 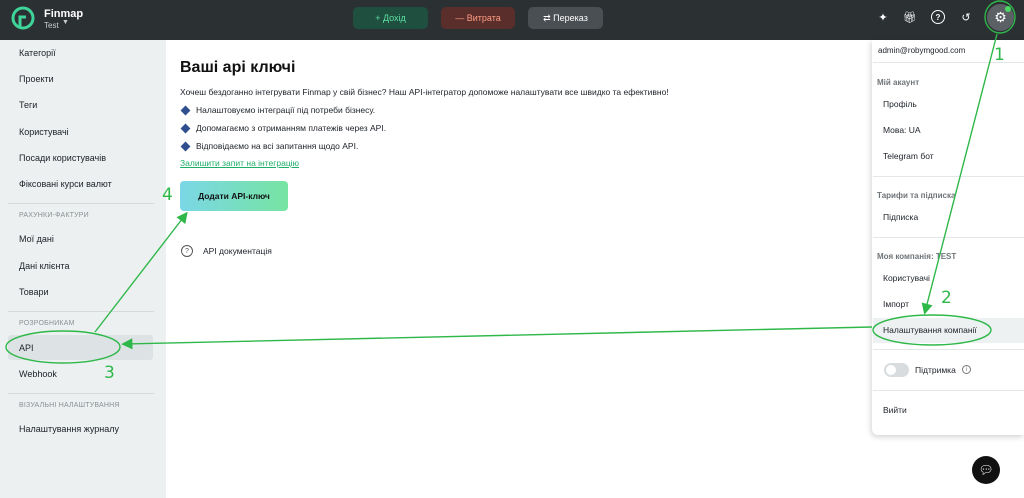 I want to click on sidebar-section-visual: ВІЗУАЛЬНІ НАЛАШТУВАННЯ, so click(x=69, y=405).